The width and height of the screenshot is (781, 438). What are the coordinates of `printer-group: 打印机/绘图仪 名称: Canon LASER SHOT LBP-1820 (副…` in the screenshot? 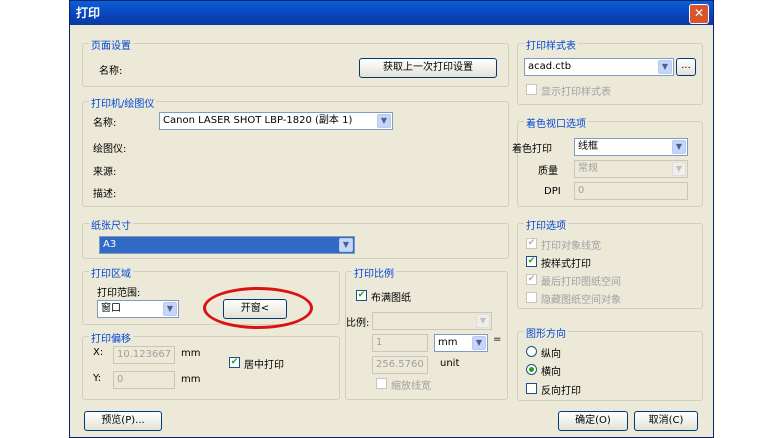 It's located at (295, 151).